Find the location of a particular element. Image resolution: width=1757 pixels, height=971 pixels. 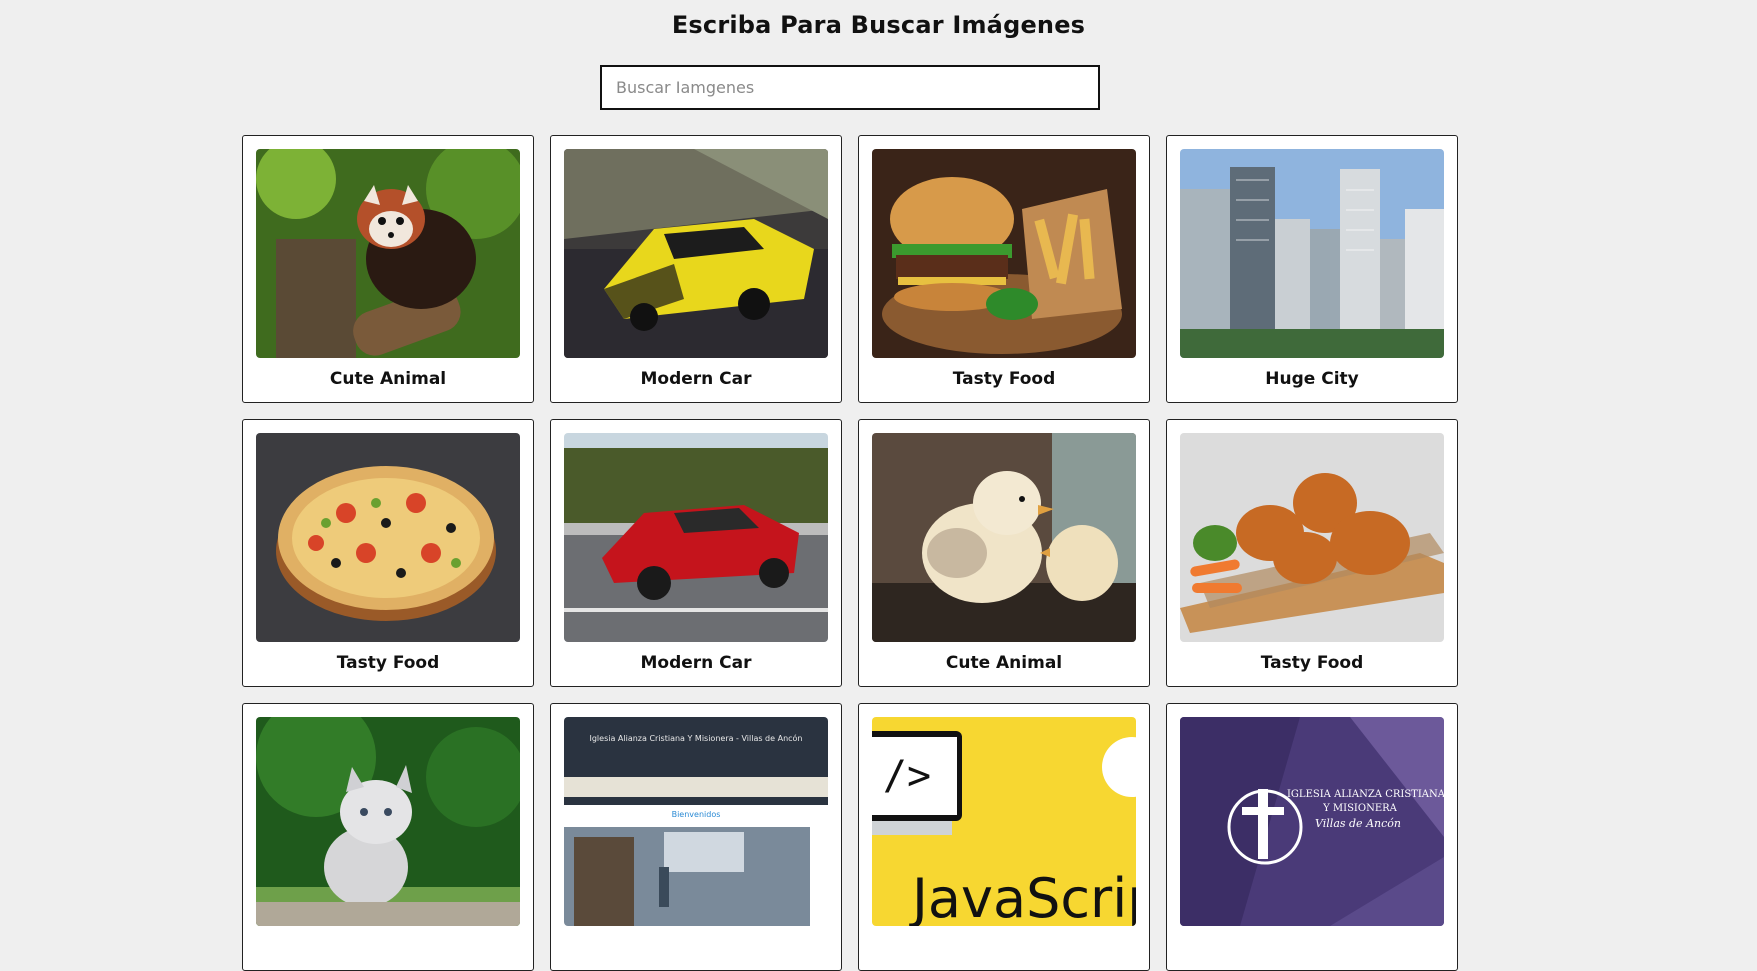

kitten-image is located at coordinates (388, 821).